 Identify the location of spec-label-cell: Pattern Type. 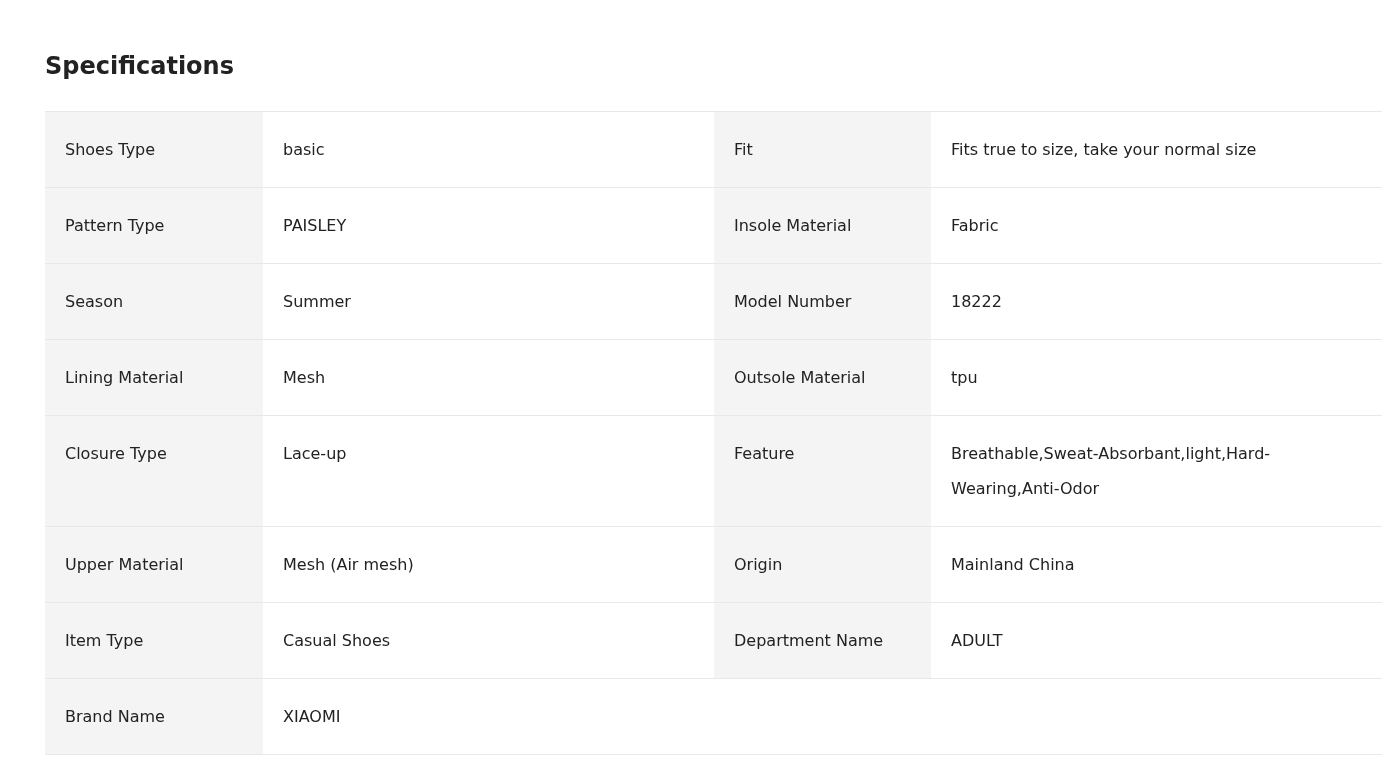
(154, 226).